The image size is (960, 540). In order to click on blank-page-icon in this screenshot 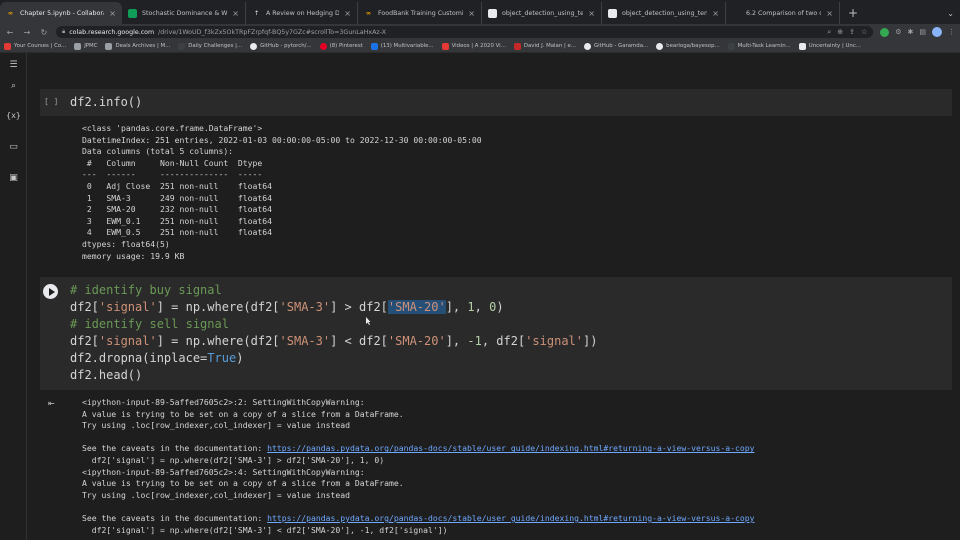, I will do `click(736, 13)`.